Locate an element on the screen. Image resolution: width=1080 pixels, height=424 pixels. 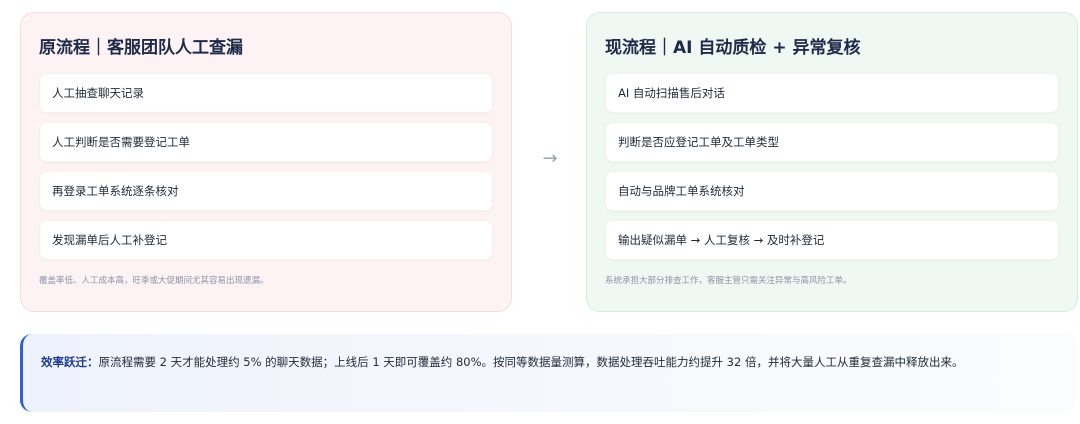
old-flow-step: 再登录工单系统逐条核对 is located at coordinates (266, 191).